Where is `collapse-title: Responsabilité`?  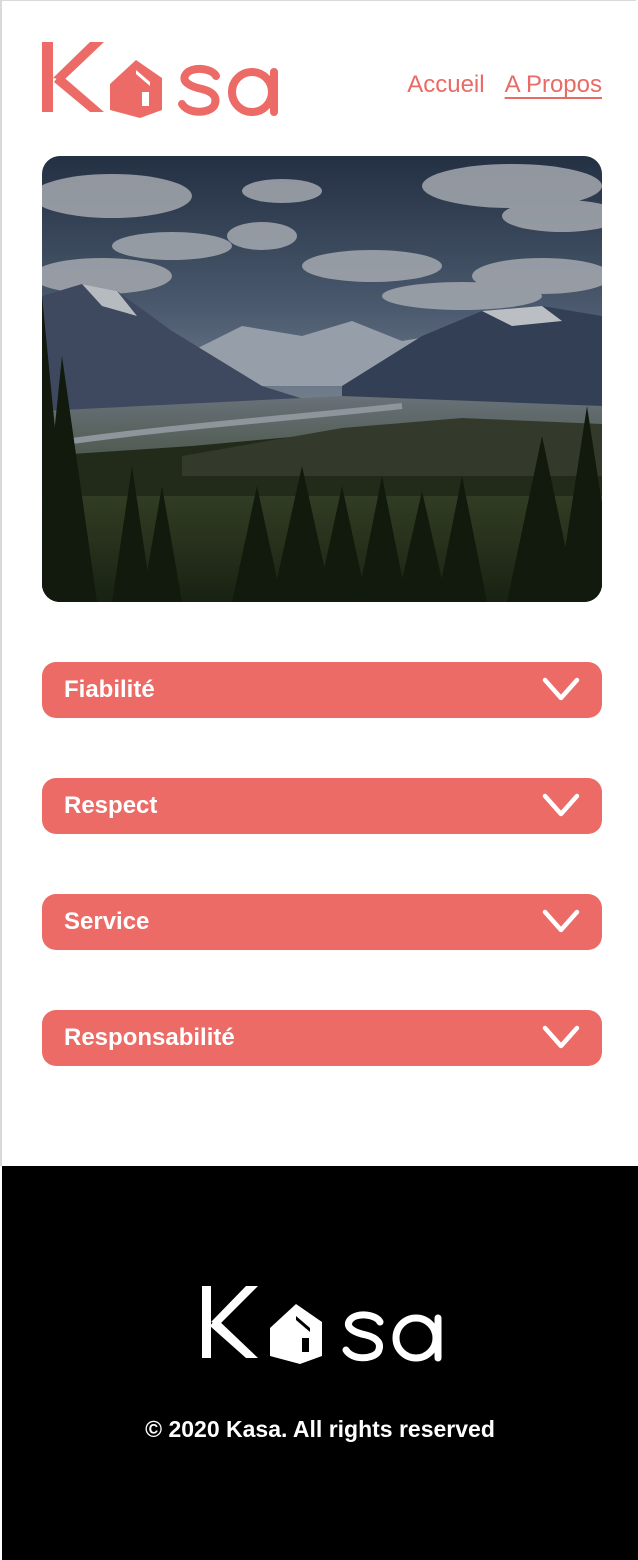
collapse-title: Responsabilité is located at coordinates (149, 1037).